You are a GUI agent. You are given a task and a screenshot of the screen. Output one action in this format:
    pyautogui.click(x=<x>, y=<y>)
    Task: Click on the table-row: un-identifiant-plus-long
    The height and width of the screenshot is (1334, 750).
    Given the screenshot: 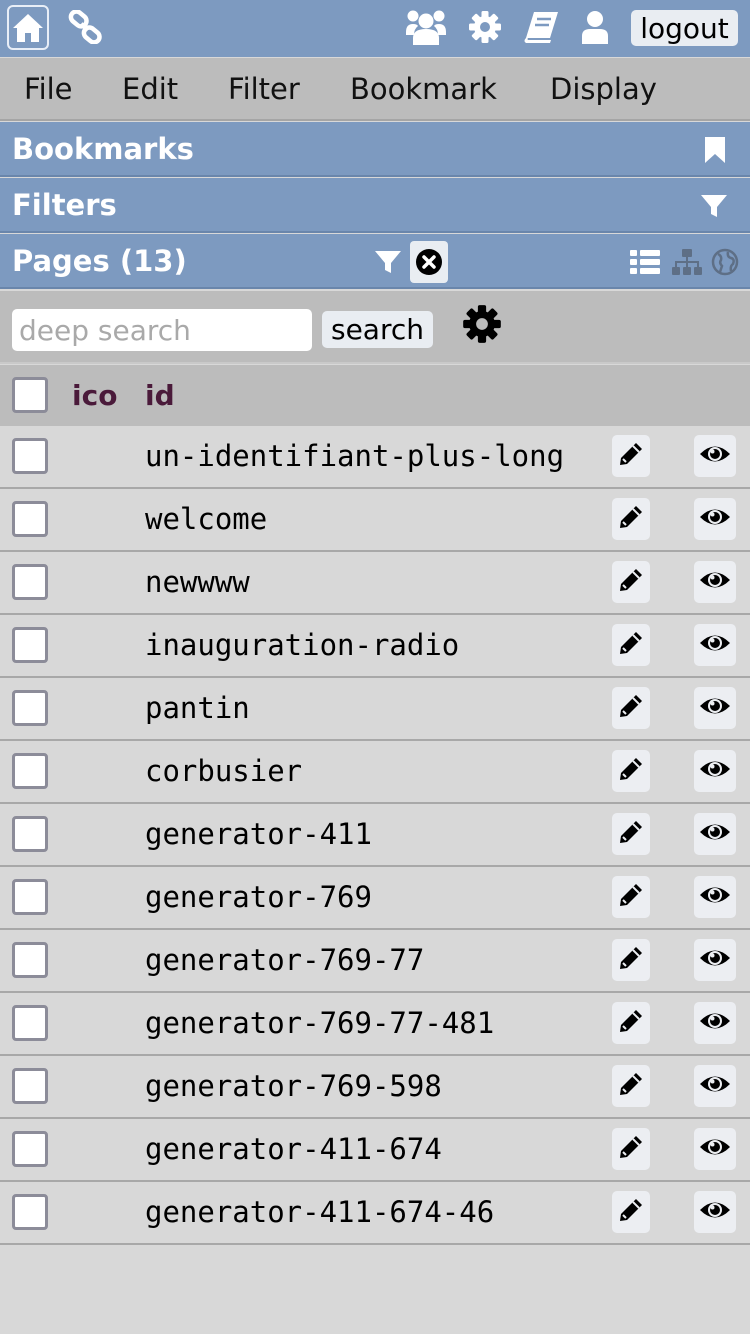 What is the action you would take?
    pyautogui.click(x=375, y=457)
    